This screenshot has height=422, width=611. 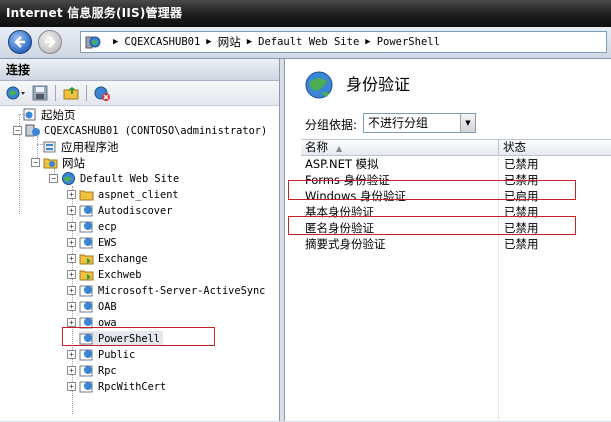 What do you see at coordinates (305, 13) in the screenshot?
I see `window-title: Internet 信息服务(IIS)管理器` at bounding box center [305, 13].